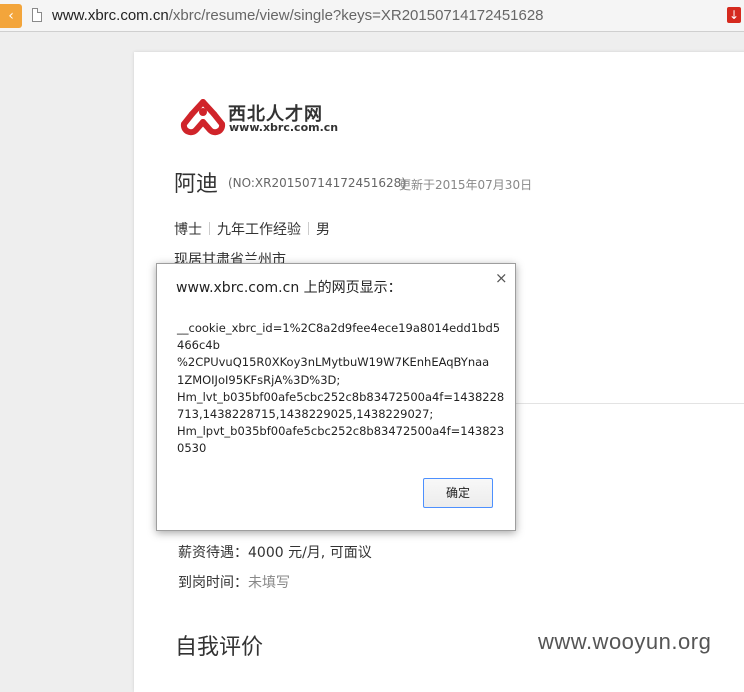 Image resolution: width=744 pixels, height=692 pixels. I want to click on arrival-value: 未填写, so click(269, 583).